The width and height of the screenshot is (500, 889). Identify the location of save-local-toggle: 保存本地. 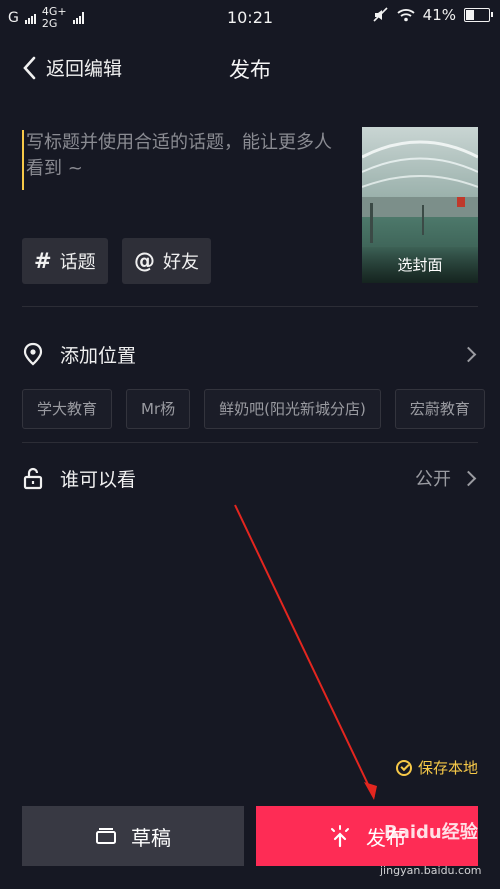
(436, 767).